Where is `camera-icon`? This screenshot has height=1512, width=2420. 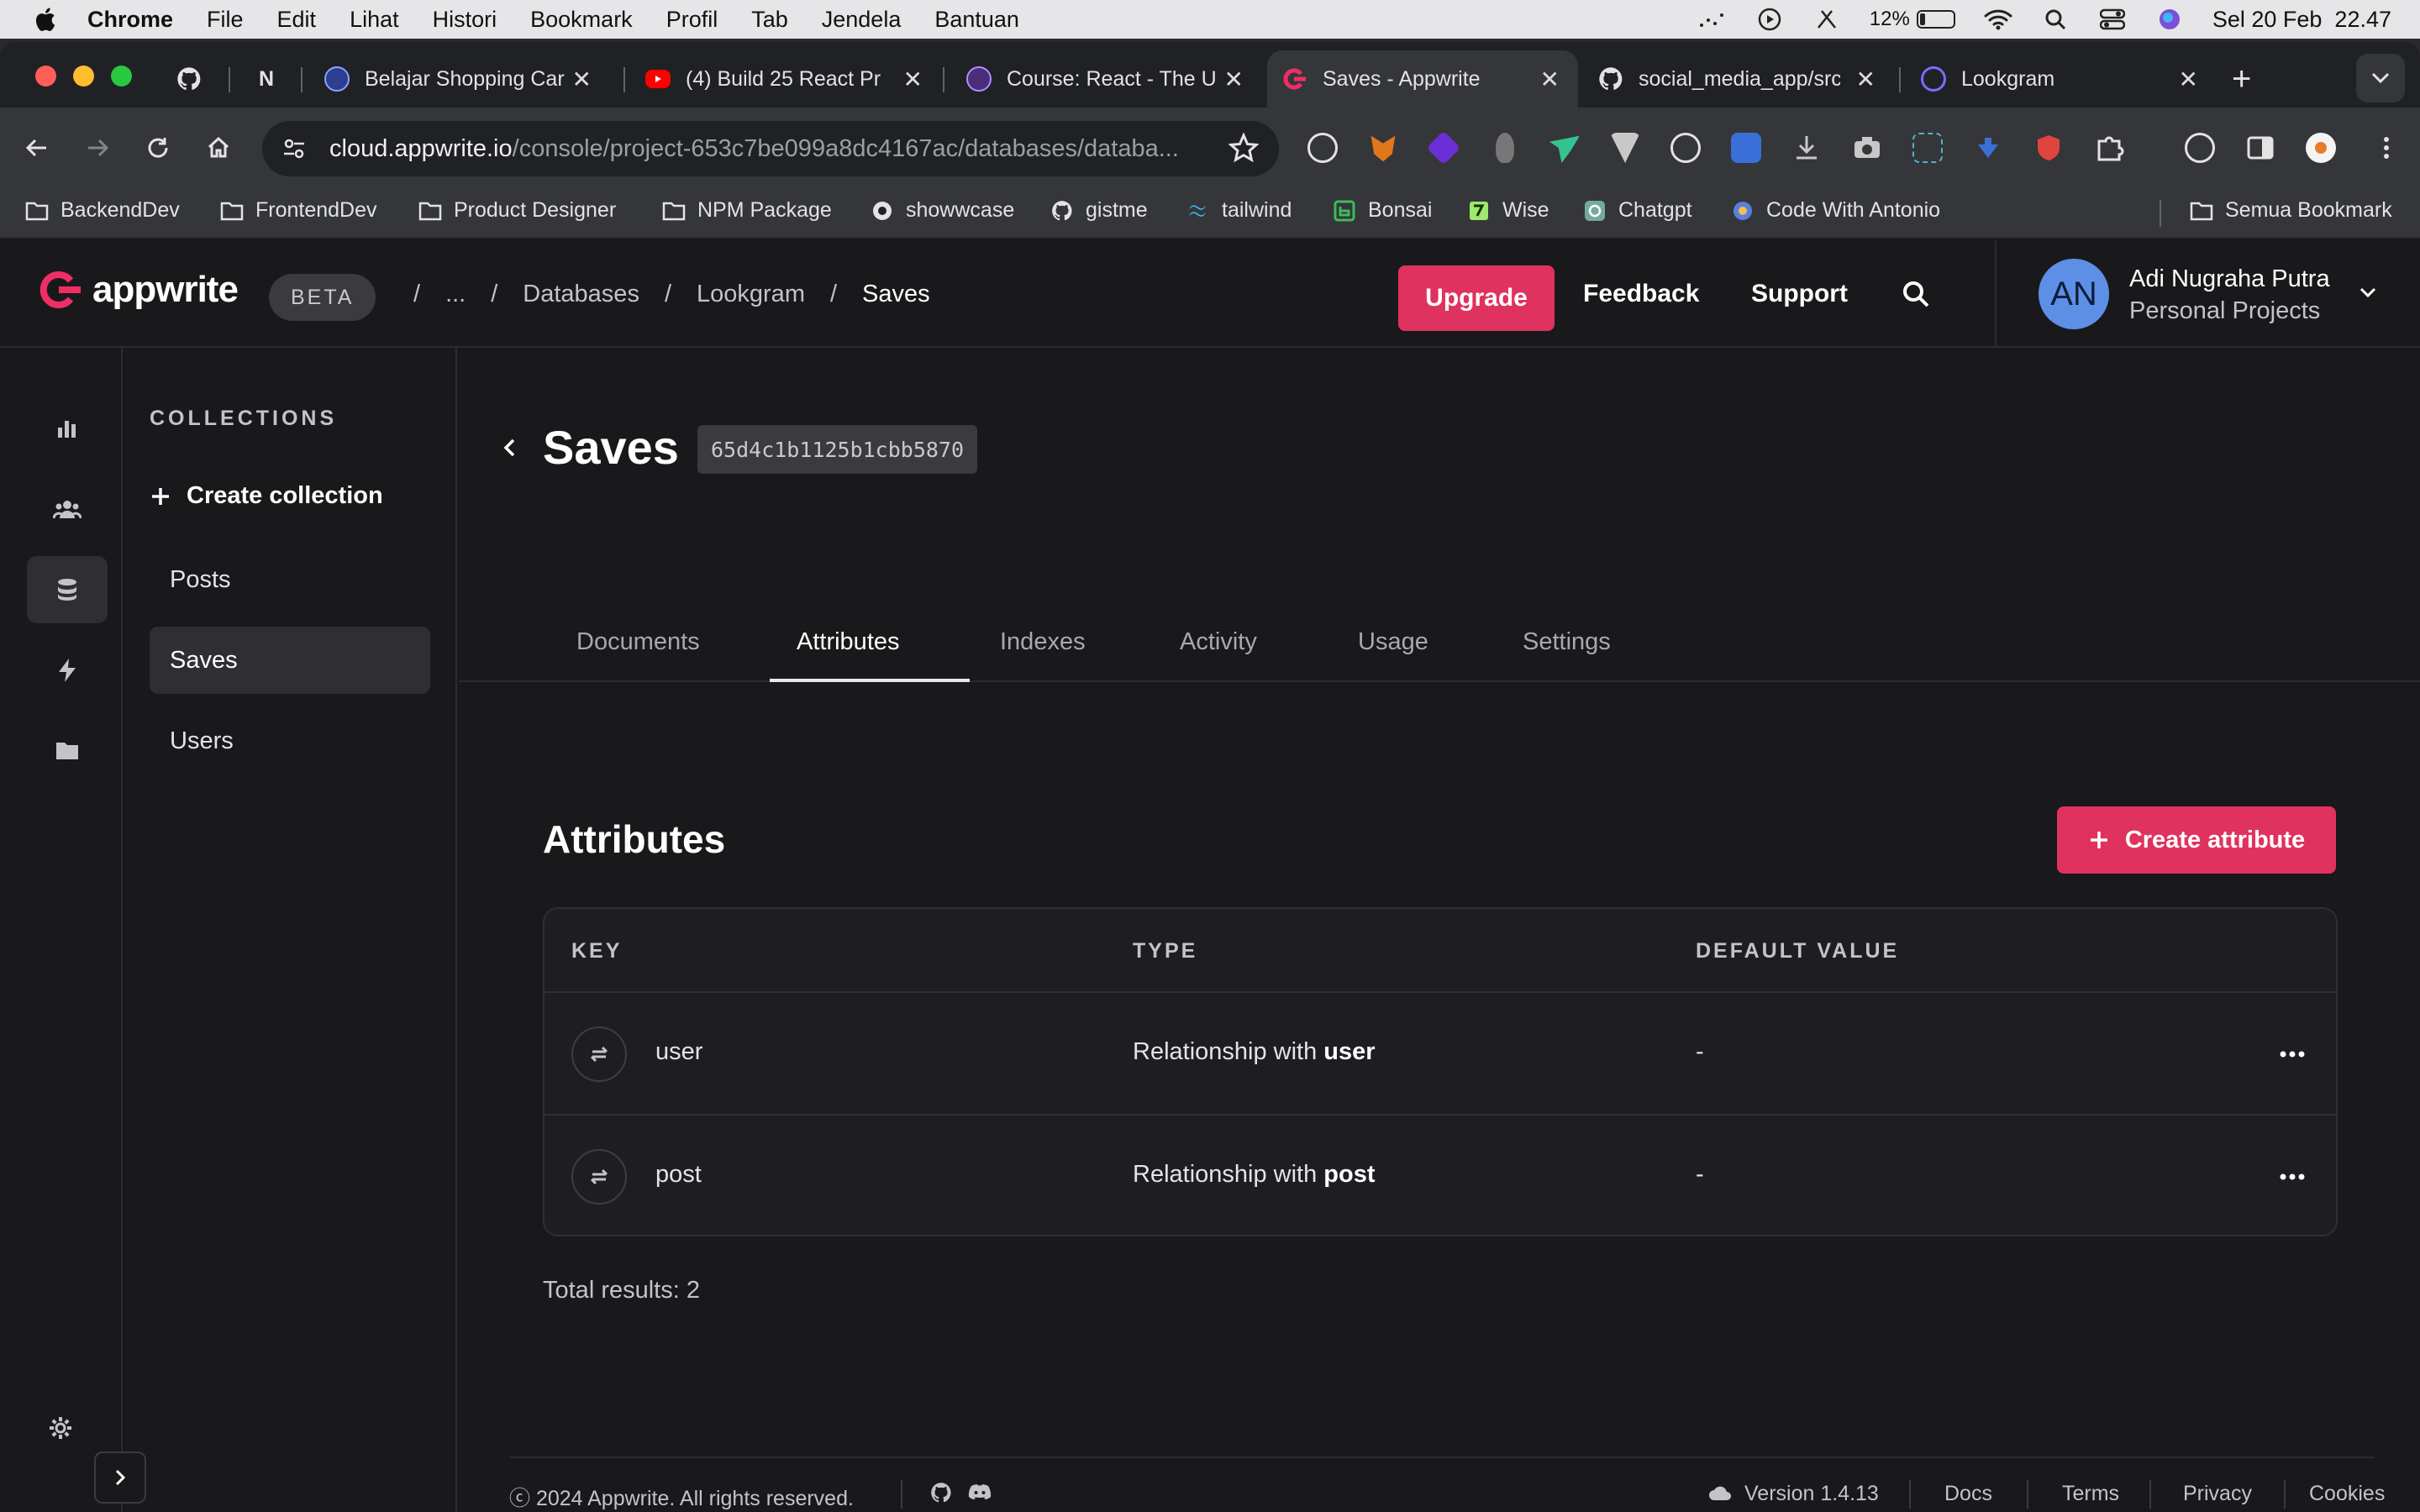
camera-icon is located at coordinates (1867, 148).